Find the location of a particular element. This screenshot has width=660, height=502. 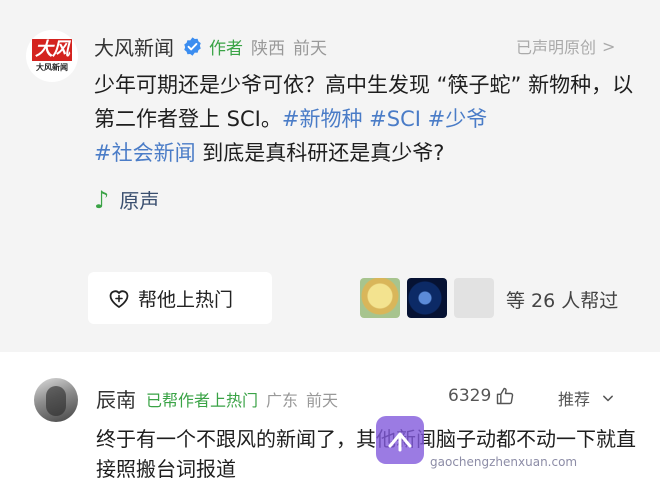

post-location: 陕西 is located at coordinates (268, 48).